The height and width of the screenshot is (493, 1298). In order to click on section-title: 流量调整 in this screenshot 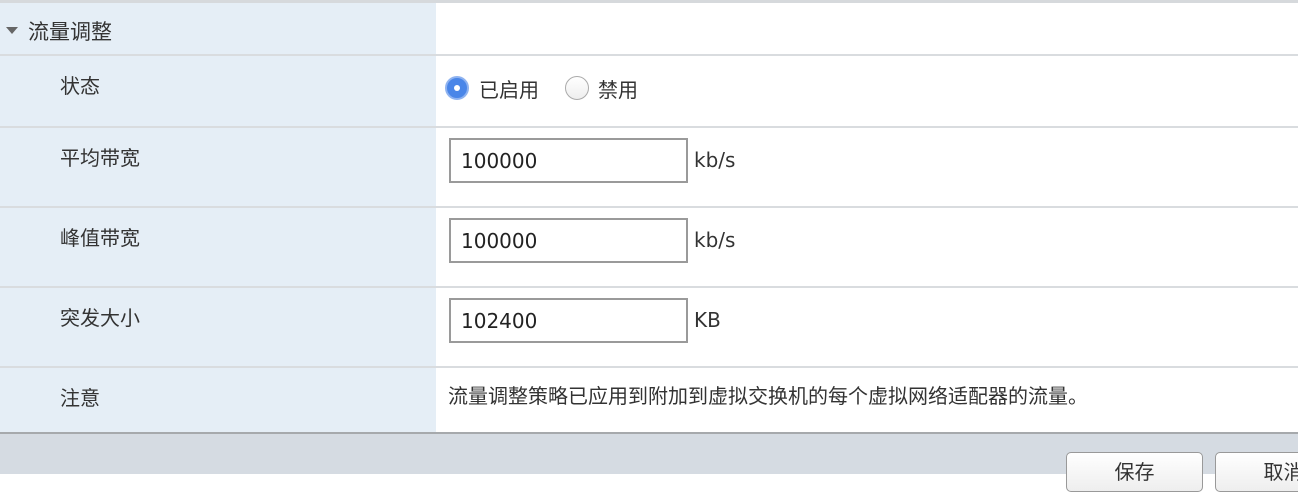, I will do `click(70, 32)`.